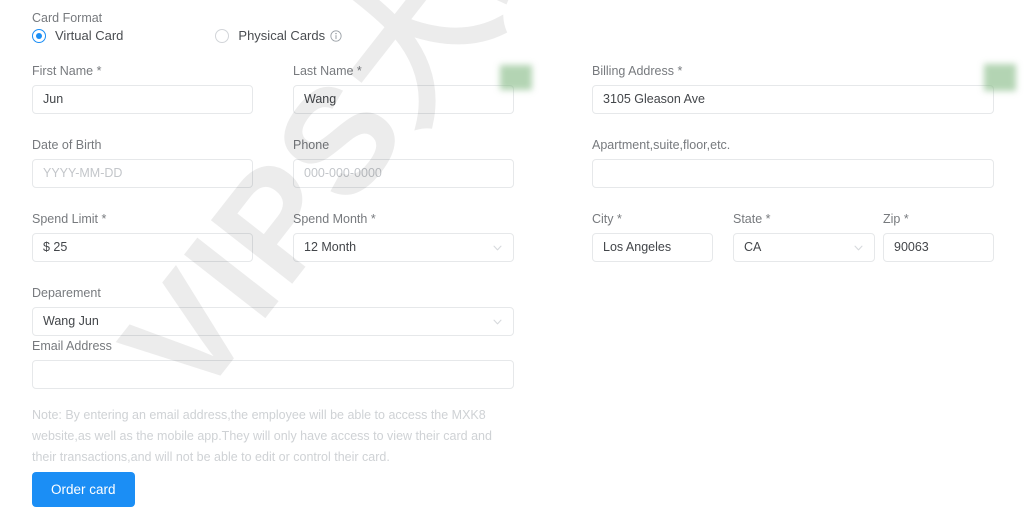 The height and width of the screenshot is (514, 1024). Describe the element at coordinates (69, 219) in the screenshot. I see `label-spend-limit: Spend Limit *` at that location.